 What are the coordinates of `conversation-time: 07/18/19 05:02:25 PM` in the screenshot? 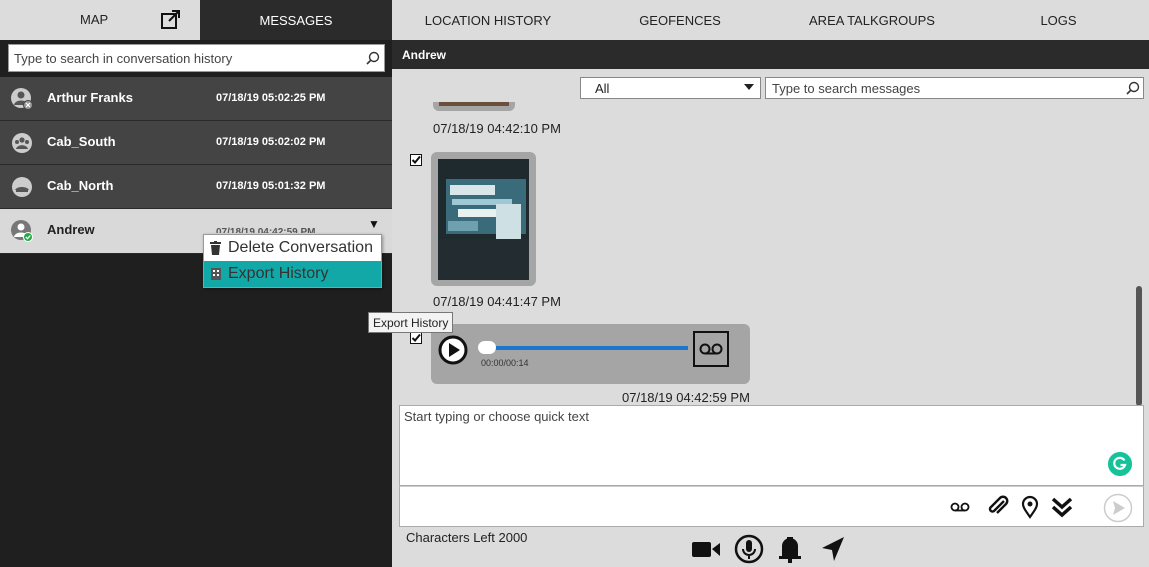 It's located at (271, 98).